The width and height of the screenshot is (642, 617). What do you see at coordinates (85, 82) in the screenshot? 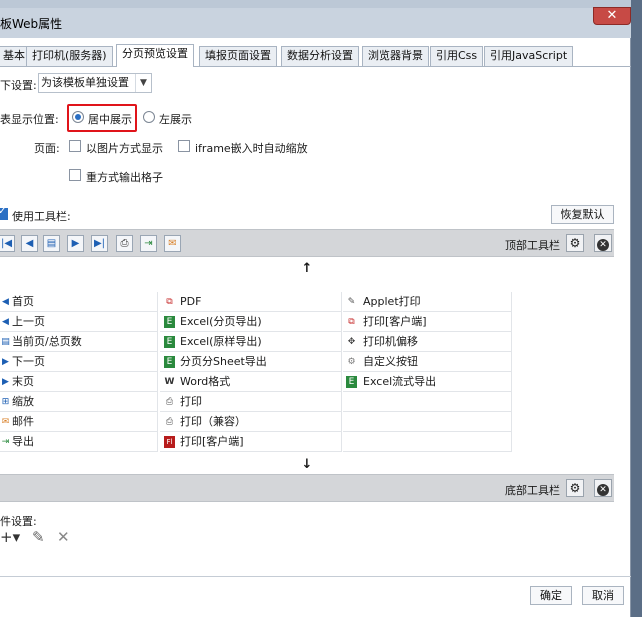
I see `setting-select-value: 为该模板单独设置` at bounding box center [85, 82].